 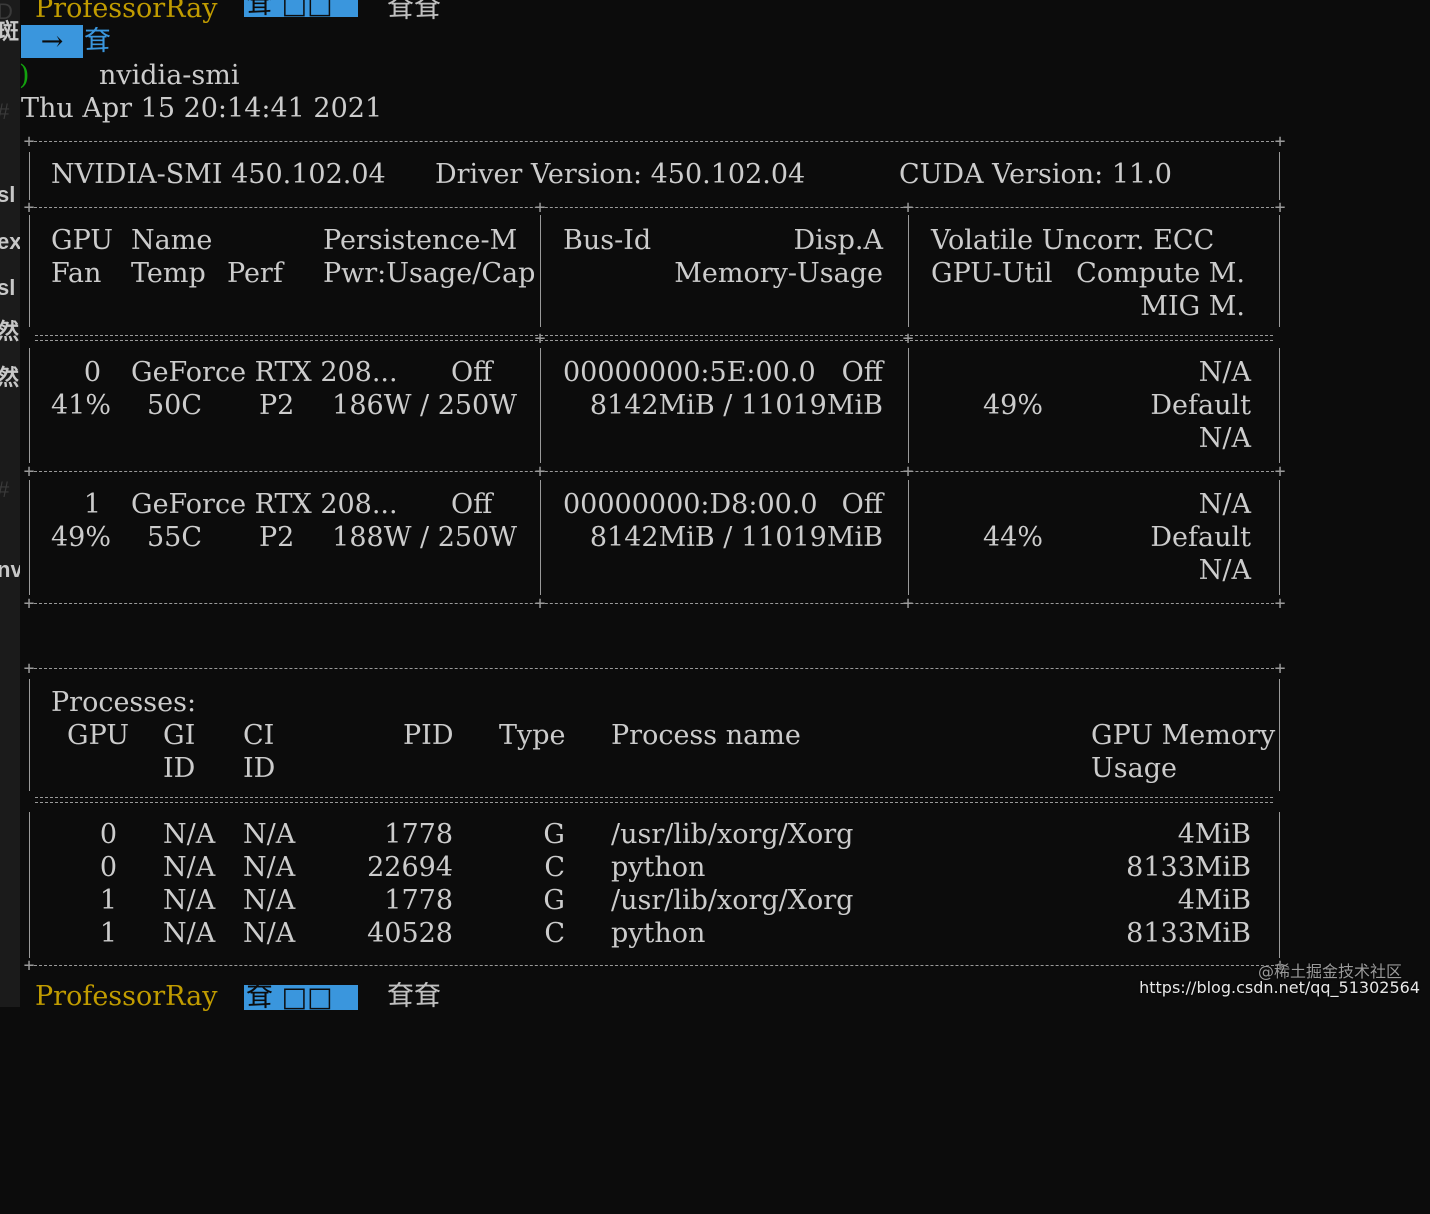 What do you see at coordinates (724, 75) in the screenshot?
I see `command-line: ) nvidia-smi` at bounding box center [724, 75].